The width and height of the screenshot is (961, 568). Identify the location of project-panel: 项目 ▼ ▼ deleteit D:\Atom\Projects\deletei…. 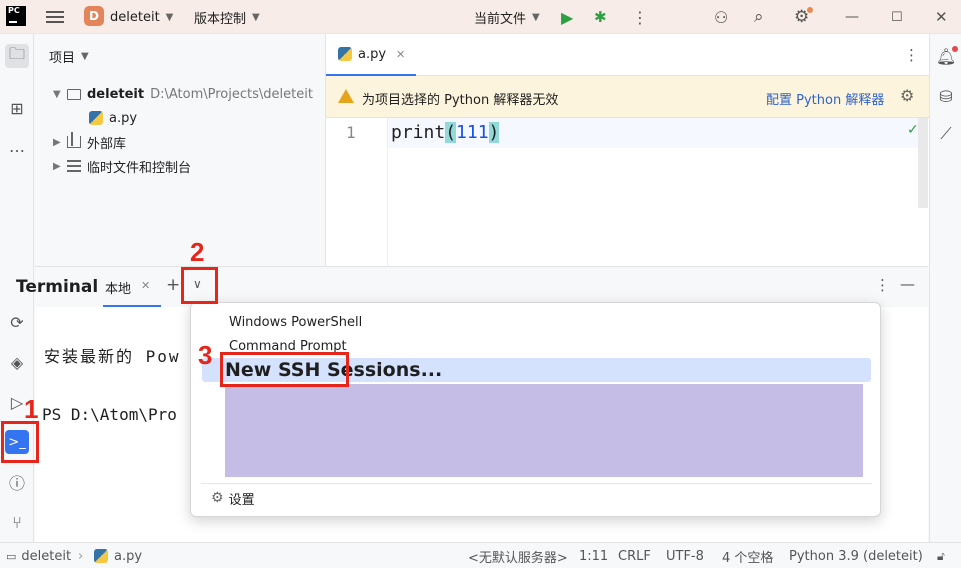
(179, 150).